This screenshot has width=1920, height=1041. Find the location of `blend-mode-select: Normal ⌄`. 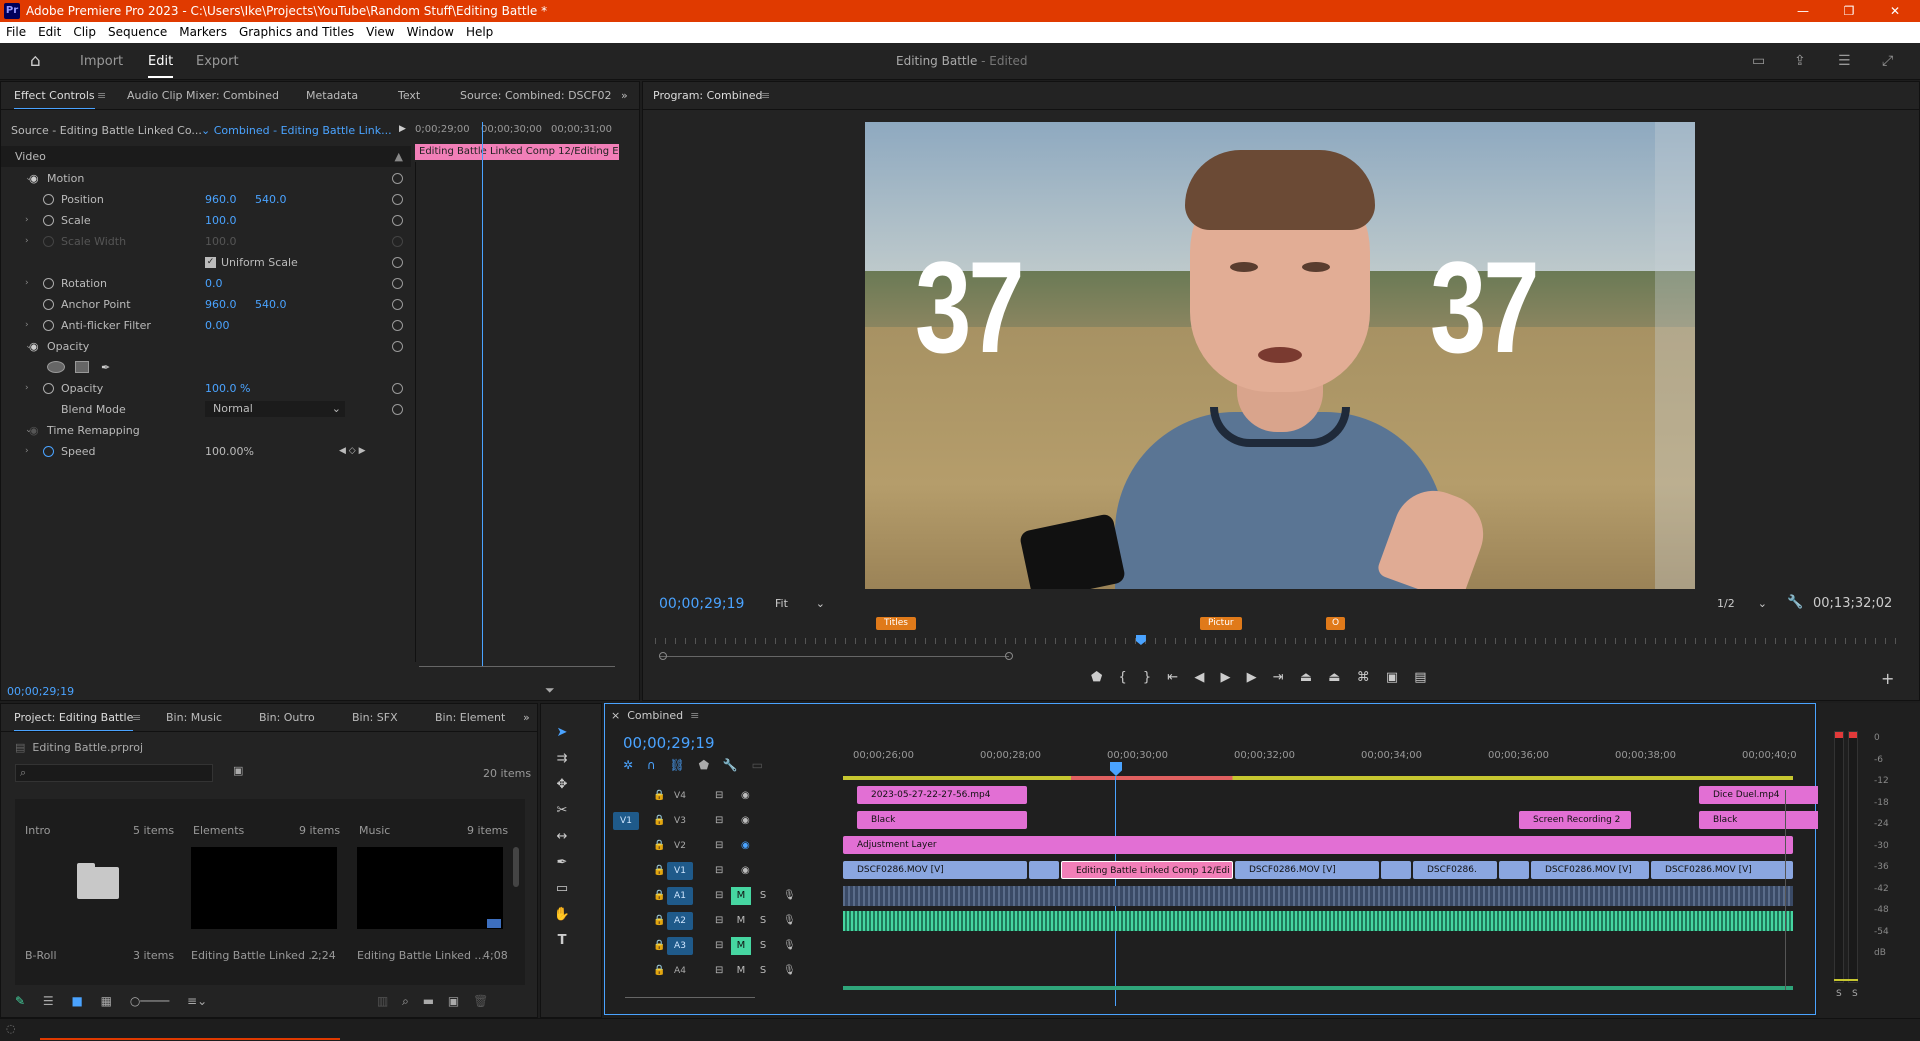

blend-mode-select: Normal ⌄ is located at coordinates (275, 409).